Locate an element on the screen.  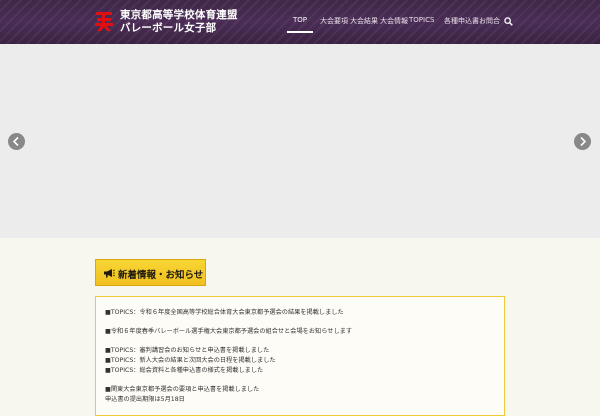
news-heading-box: 新着情報・お知らせ is located at coordinates (150, 272).